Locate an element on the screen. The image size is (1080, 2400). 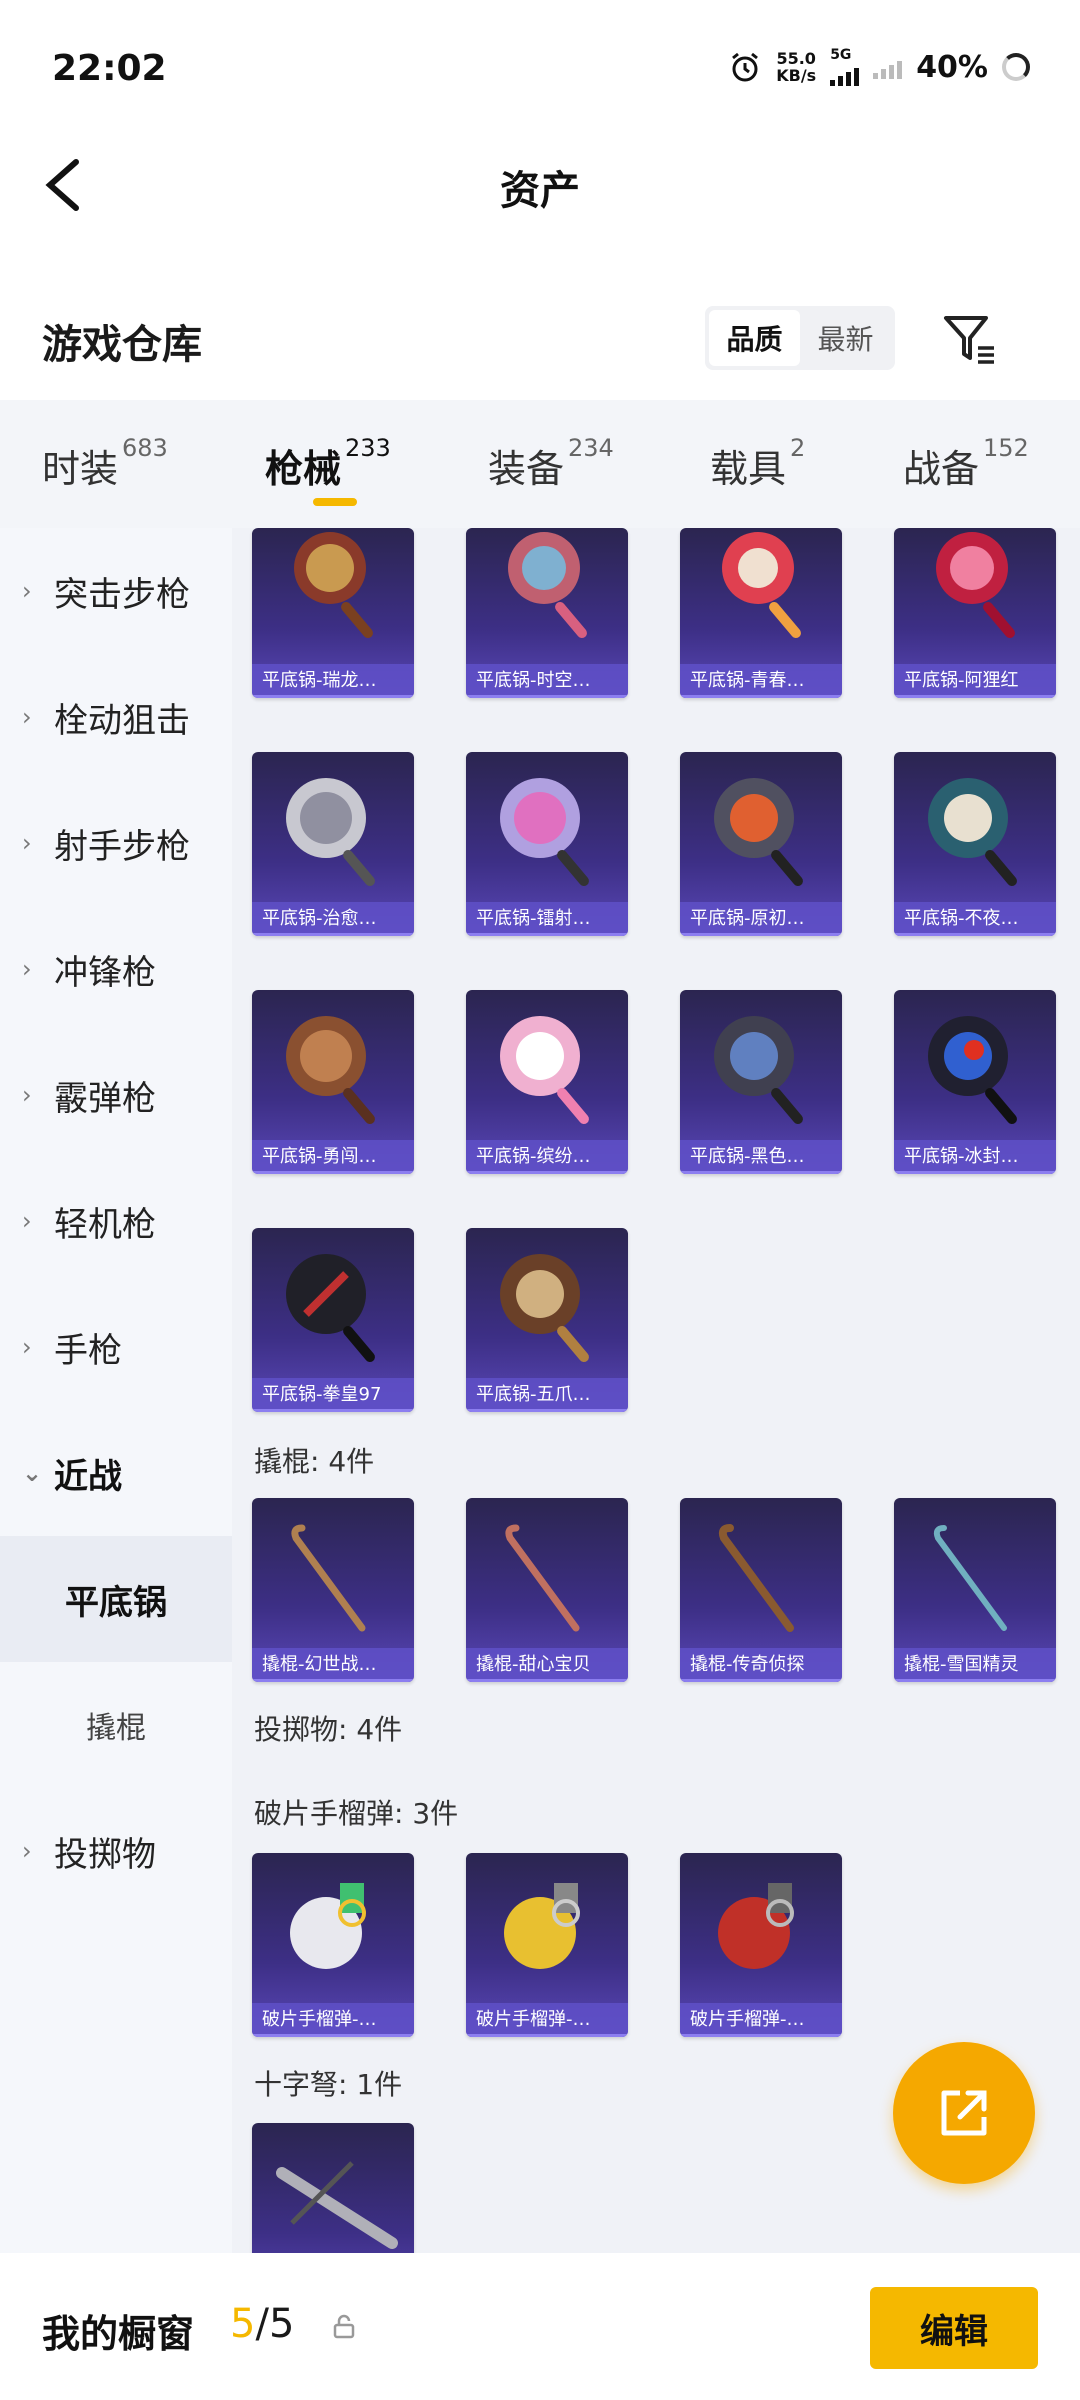
item-card: 平底锅-阿狸红 is located at coordinates (975, 613).